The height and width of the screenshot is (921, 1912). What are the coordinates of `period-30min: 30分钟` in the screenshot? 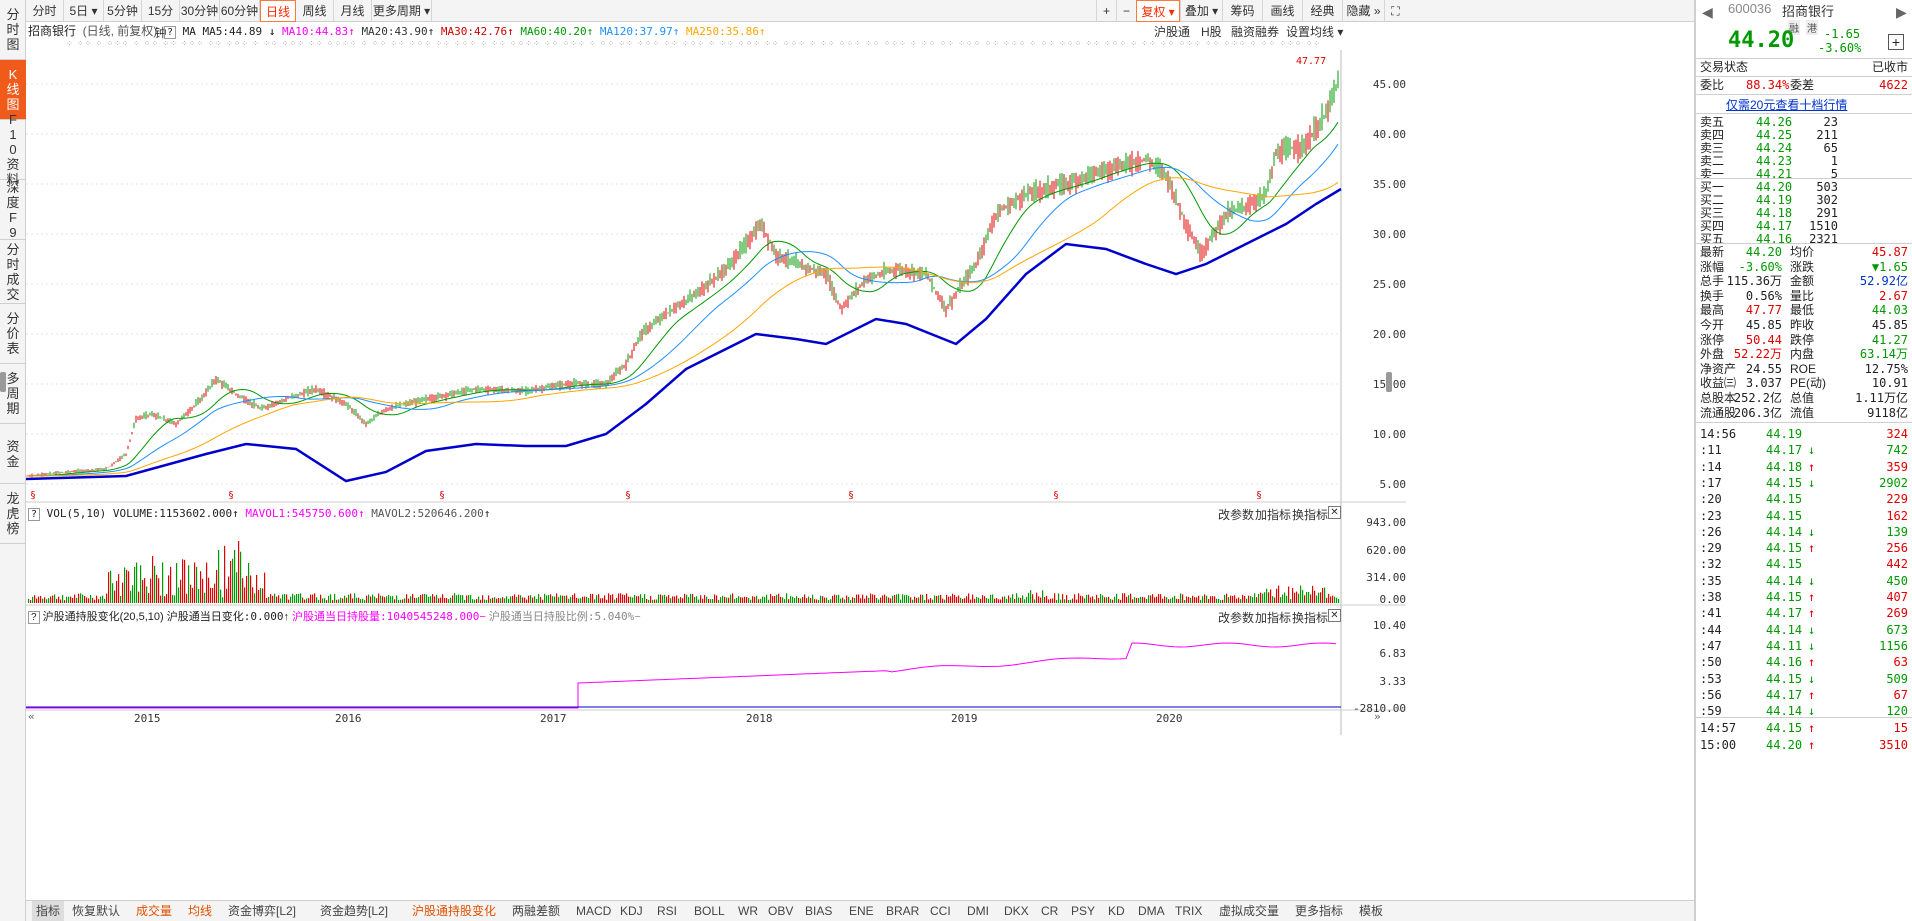 It's located at (200, 11).